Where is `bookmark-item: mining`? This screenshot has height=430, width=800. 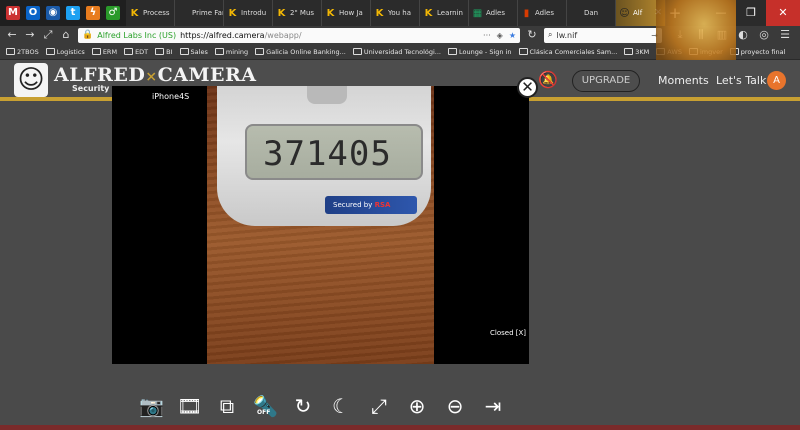
bookmark-item: mining is located at coordinates (231, 51).